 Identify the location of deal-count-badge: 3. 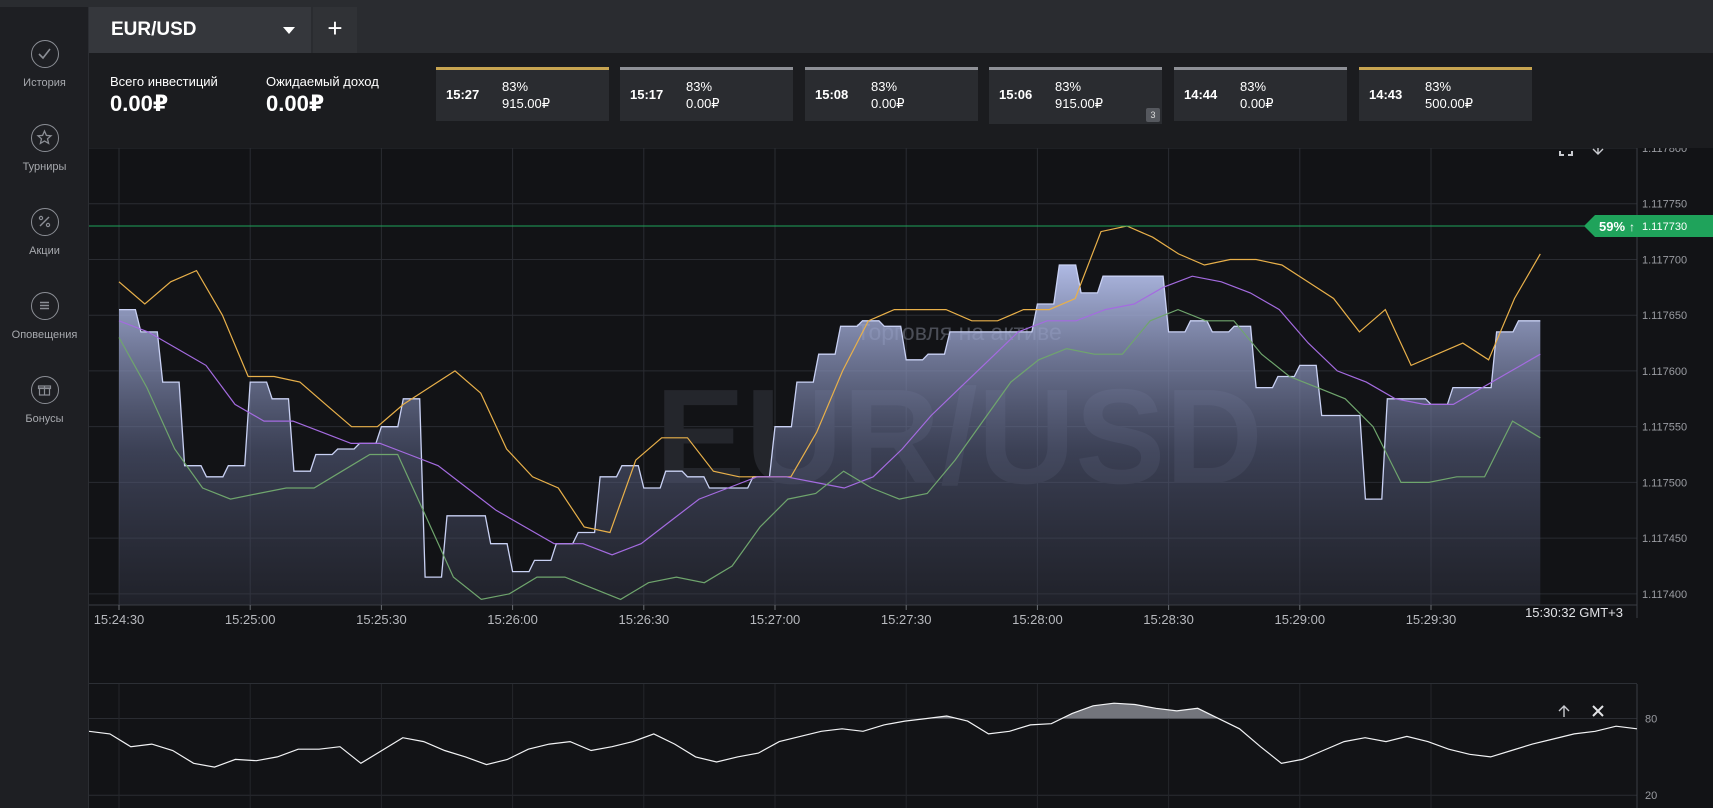
(1153, 115).